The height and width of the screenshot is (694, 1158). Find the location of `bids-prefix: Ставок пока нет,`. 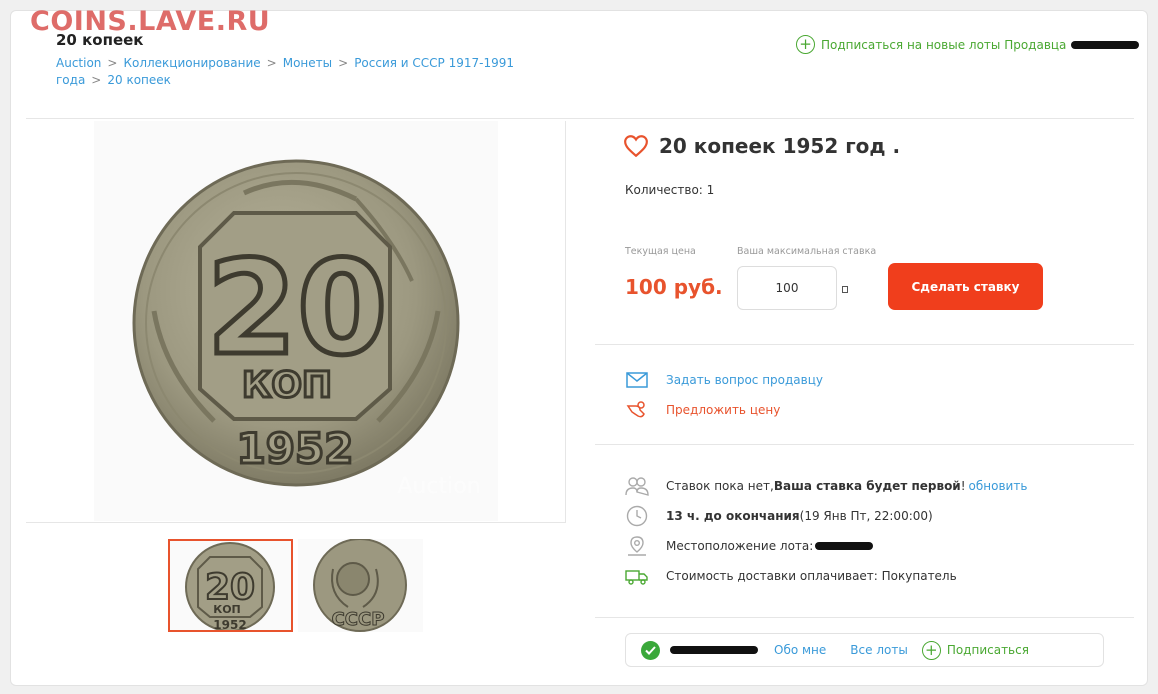

bids-prefix: Ставок пока нет, is located at coordinates (720, 486).